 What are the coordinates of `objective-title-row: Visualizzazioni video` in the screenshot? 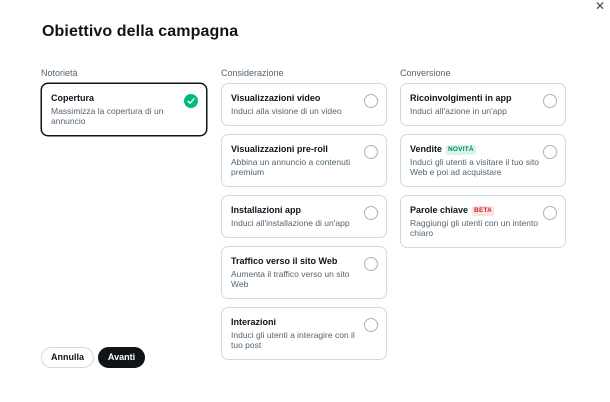 It's located at (295, 98).